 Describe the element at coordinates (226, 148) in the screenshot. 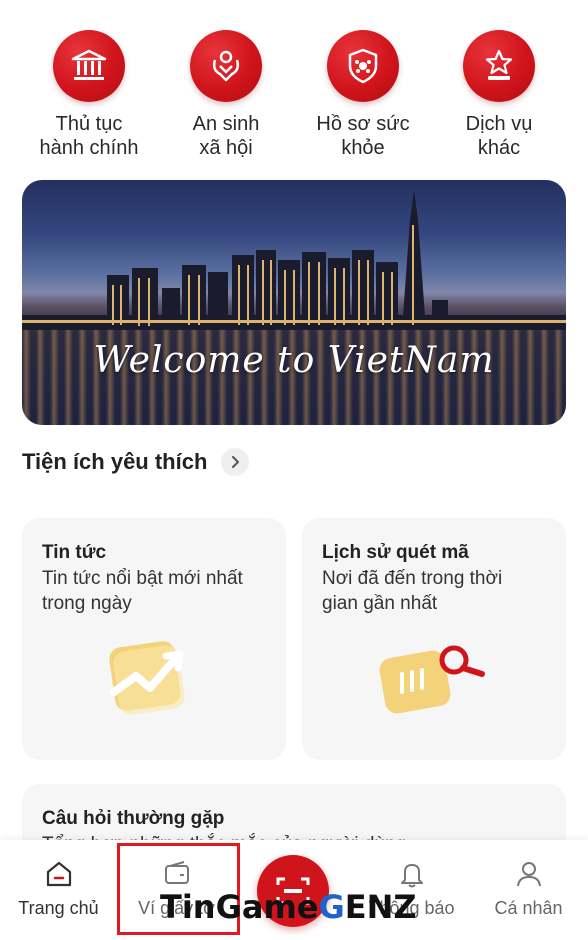

I see `service-label-line2: xã hội` at that location.